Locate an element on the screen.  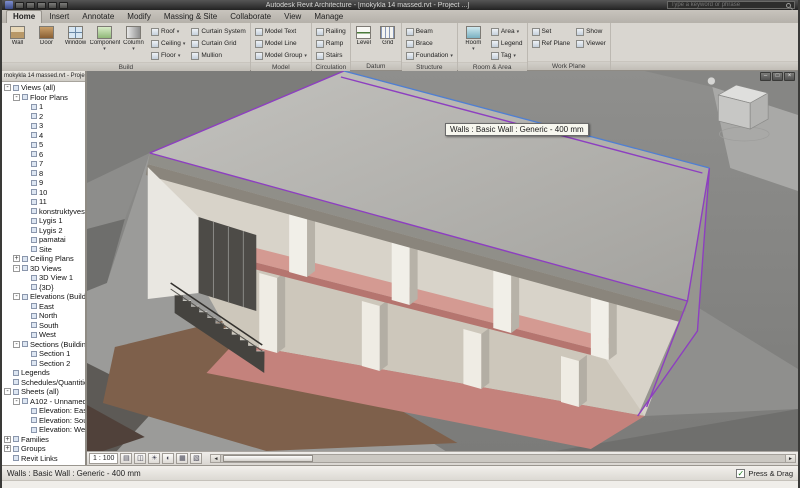
tree-item-elevations: -Elevations (Building Elevatio is located at coordinates (43, 297).